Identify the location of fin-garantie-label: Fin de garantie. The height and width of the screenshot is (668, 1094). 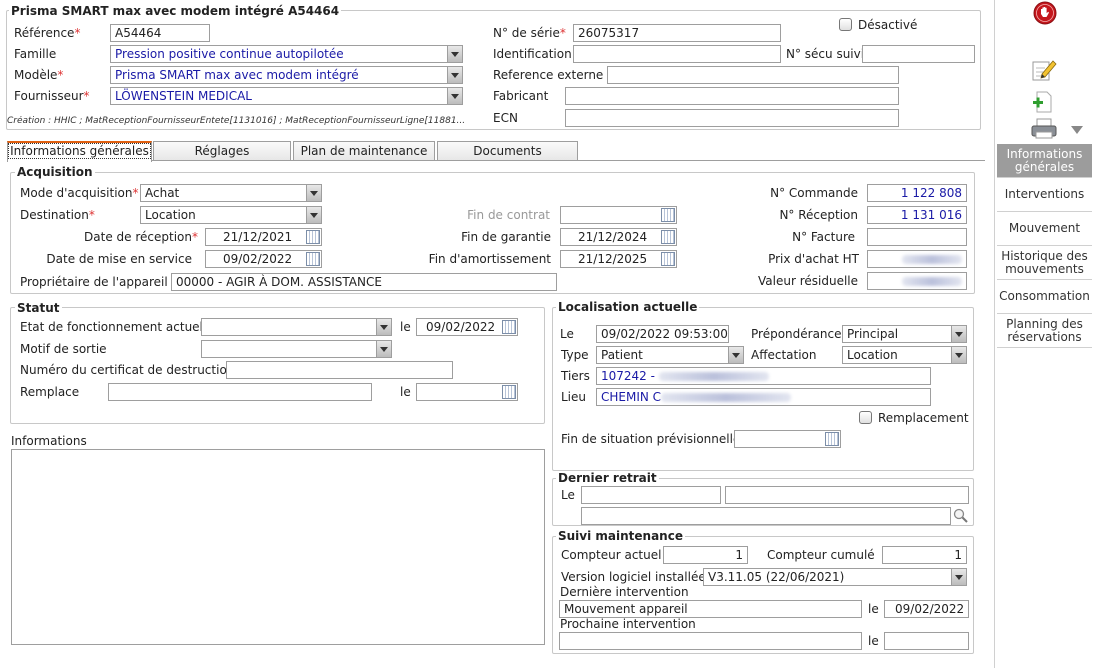
(506, 237).